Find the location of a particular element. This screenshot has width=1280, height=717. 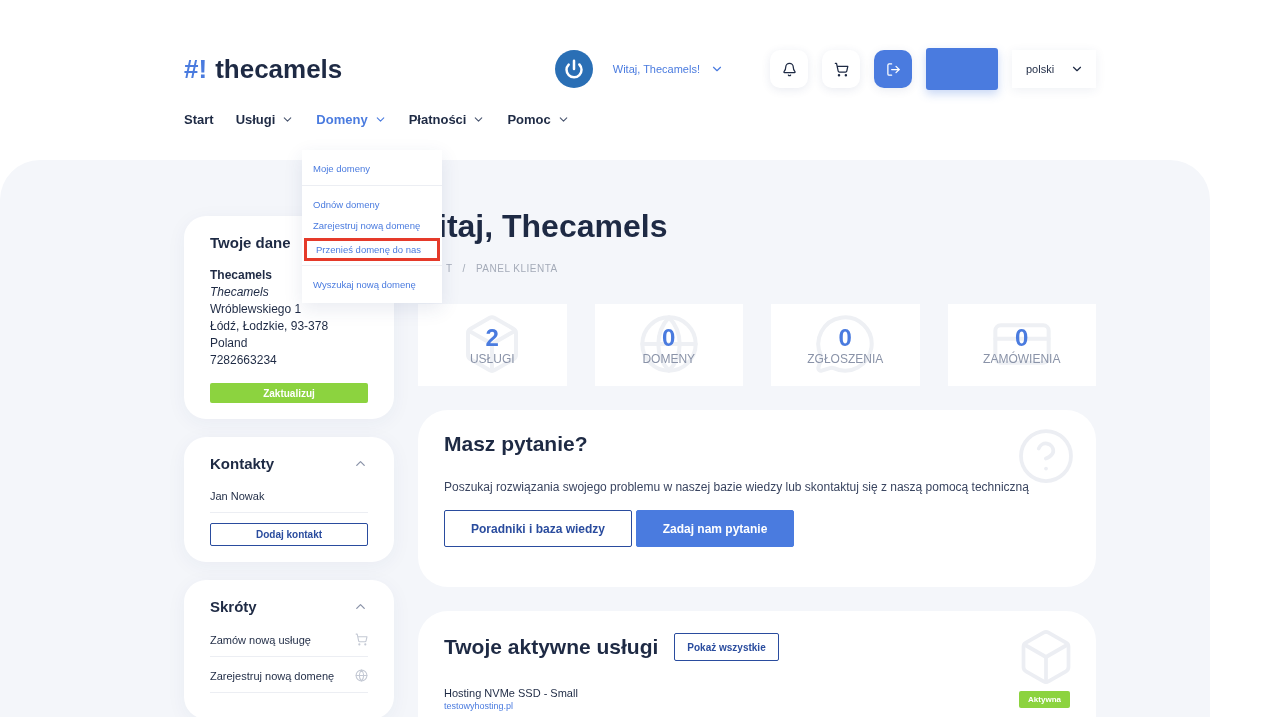

stat-value: 2 is located at coordinates (492, 338).